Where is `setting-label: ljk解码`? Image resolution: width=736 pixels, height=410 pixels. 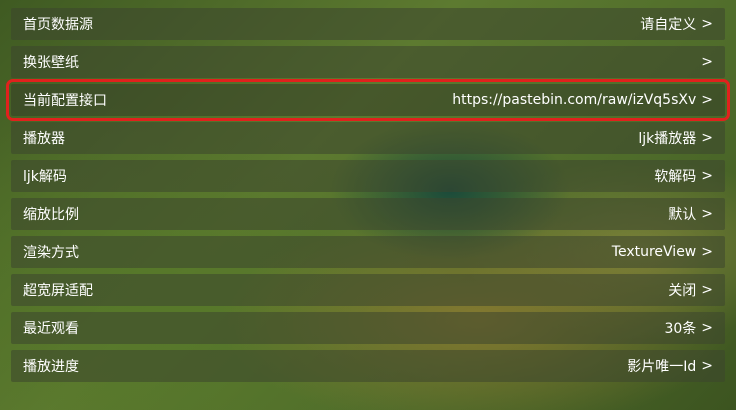
setting-label: ljk解码 is located at coordinates (45, 177).